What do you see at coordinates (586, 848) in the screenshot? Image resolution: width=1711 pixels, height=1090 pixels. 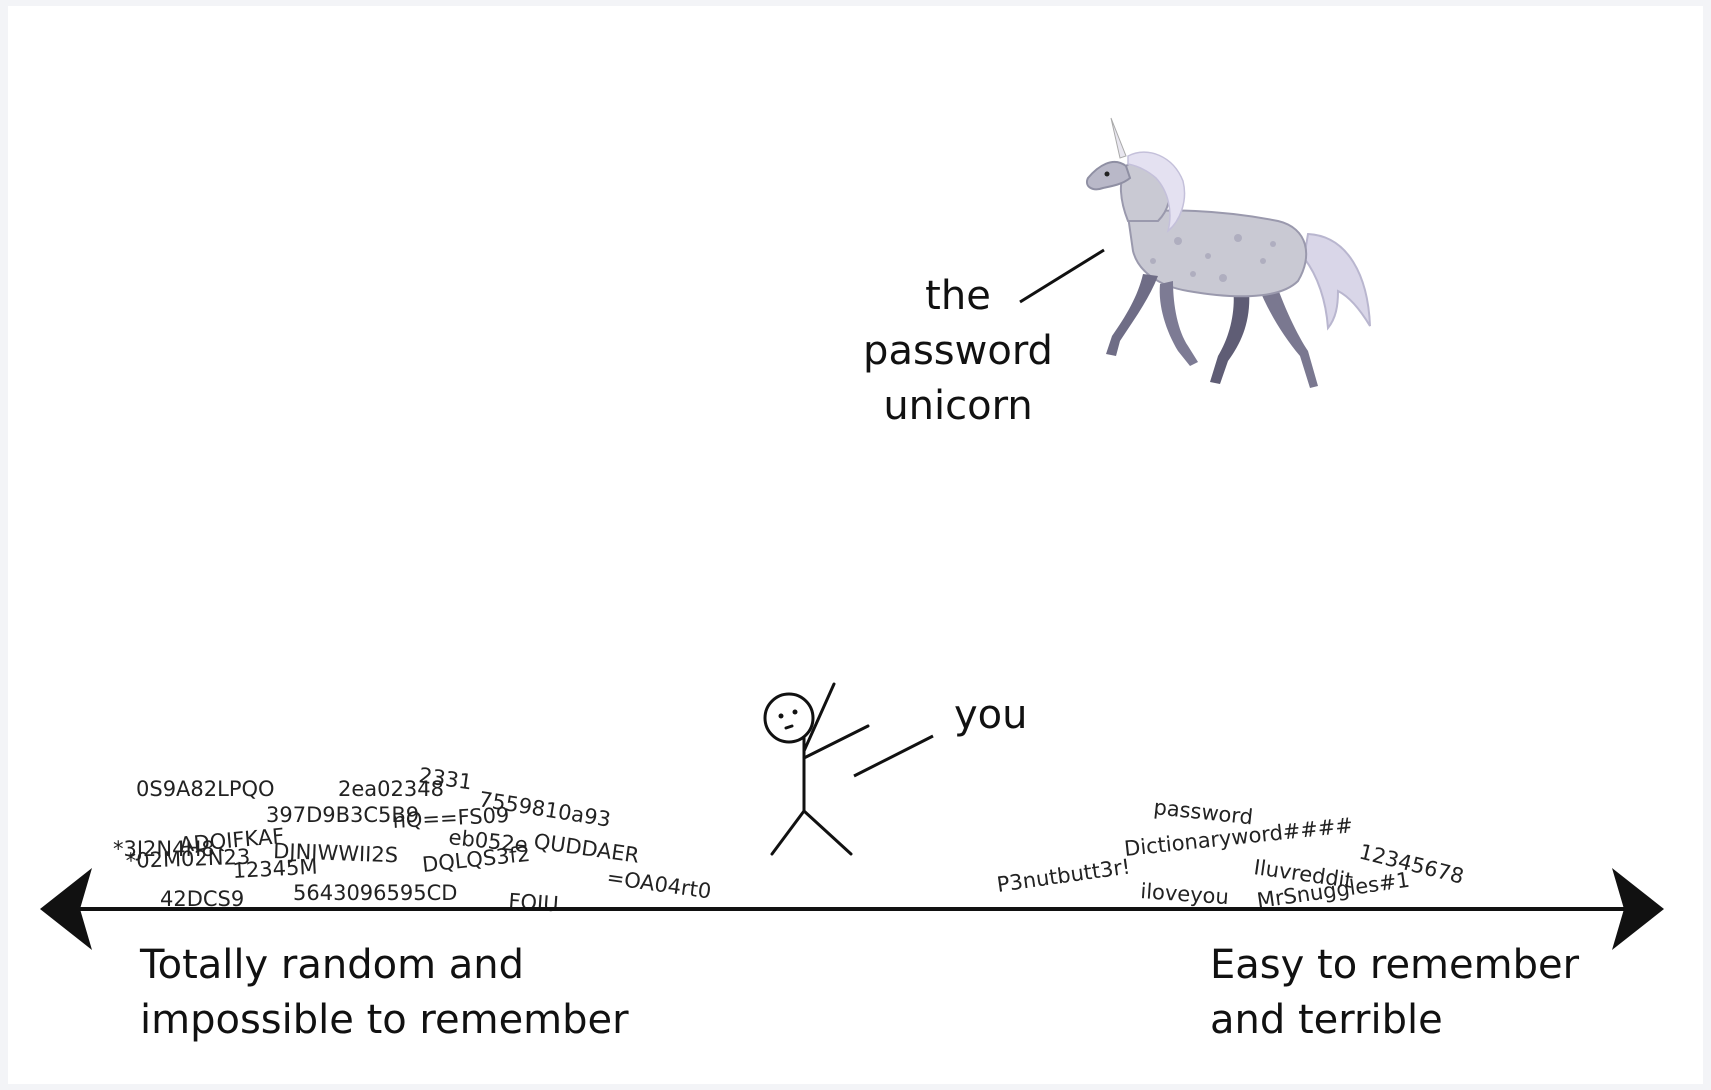 I see `random-password: QUDDAER` at bounding box center [586, 848].